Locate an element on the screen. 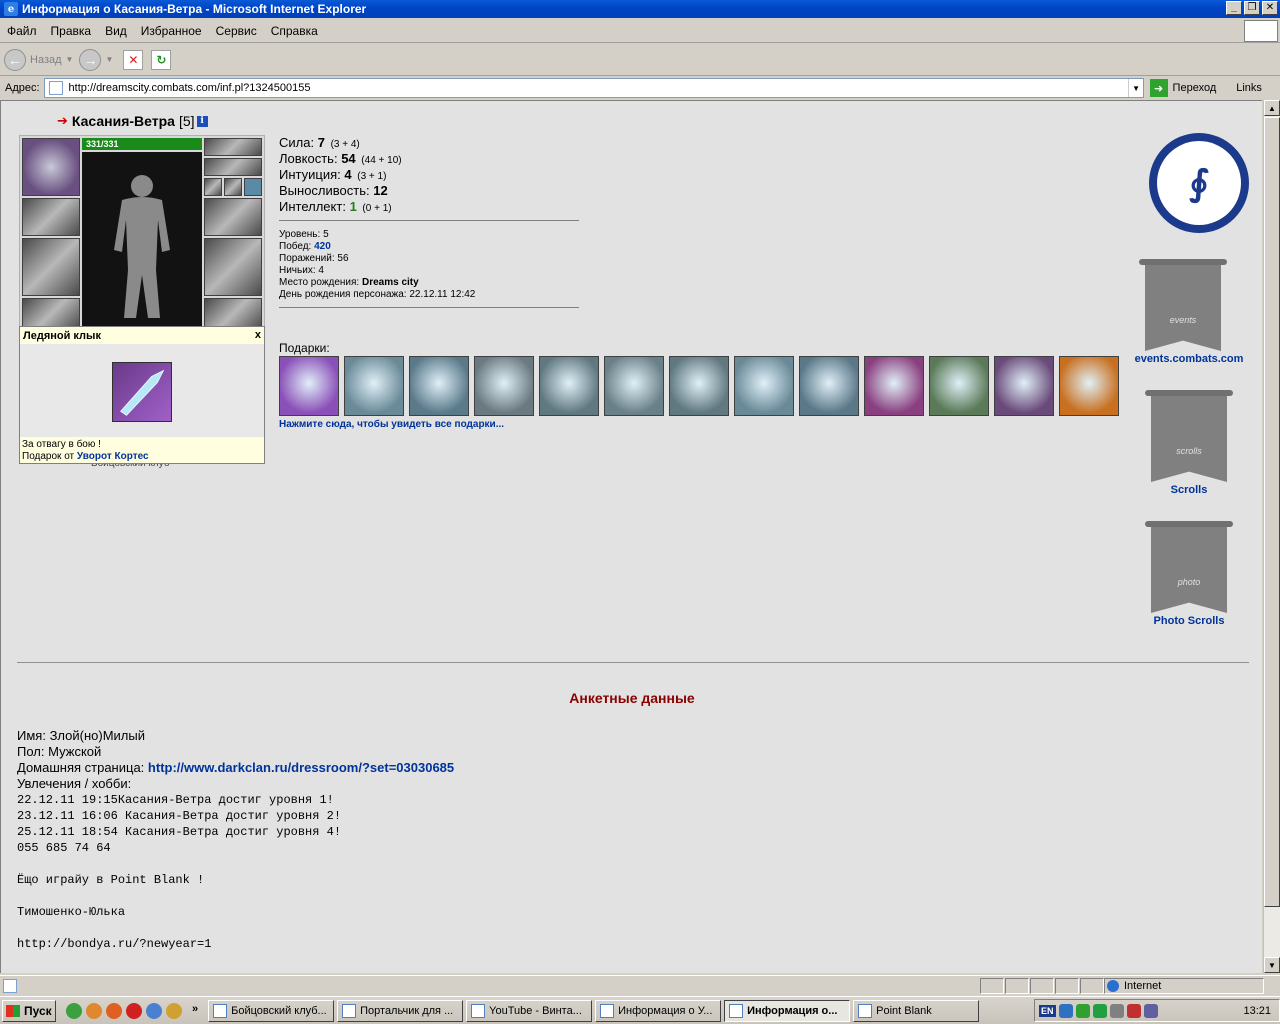 The width and height of the screenshot is (1280, 1024). back-dropdown-icon: ▼ is located at coordinates (70, 59).